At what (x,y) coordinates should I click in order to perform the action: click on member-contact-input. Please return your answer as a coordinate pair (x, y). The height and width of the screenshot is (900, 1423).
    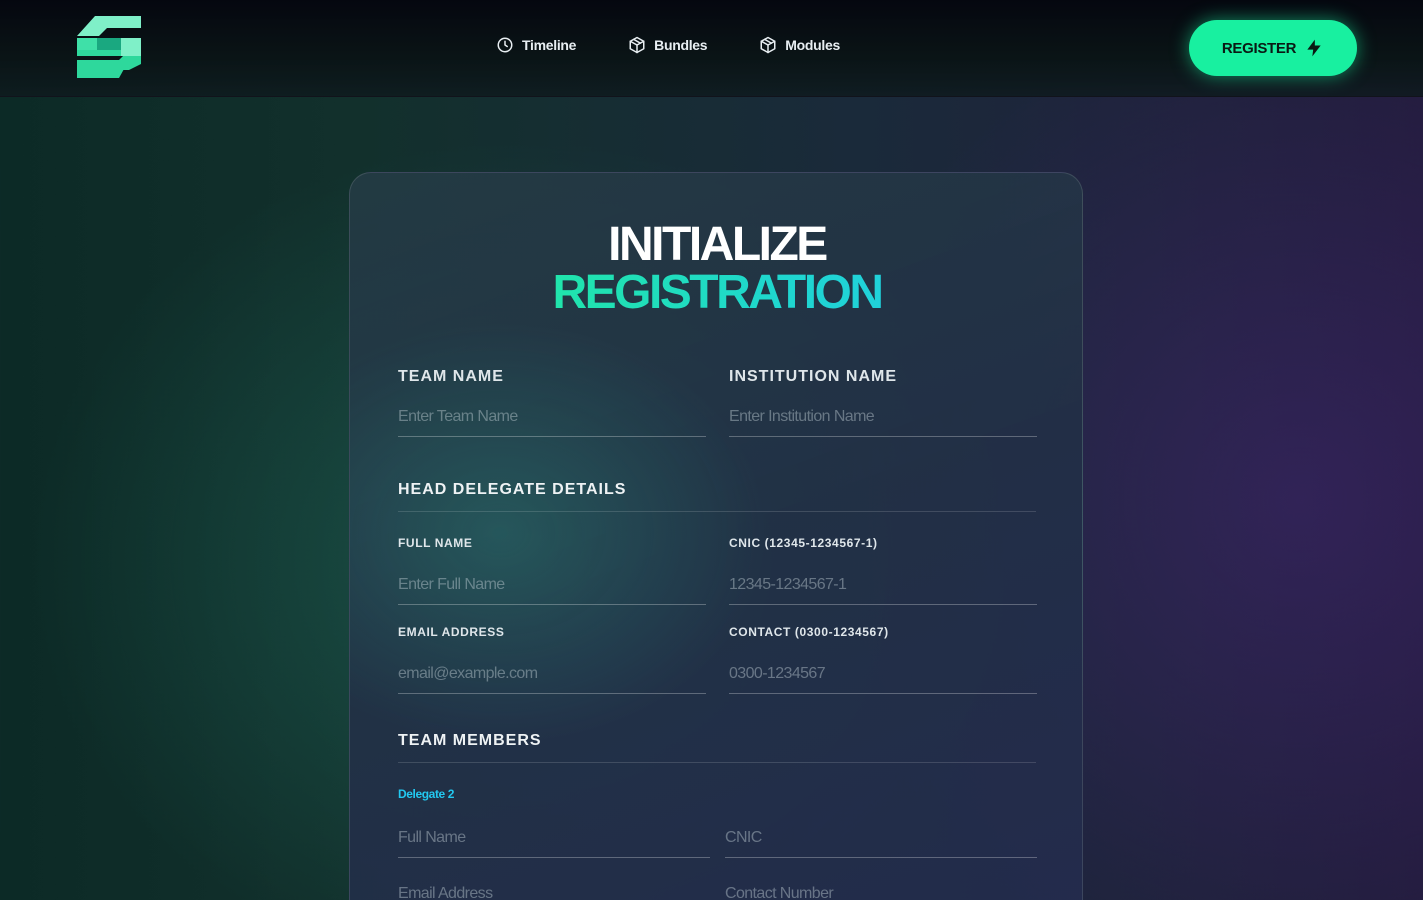
    Looking at the image, I should click on (881, 892).